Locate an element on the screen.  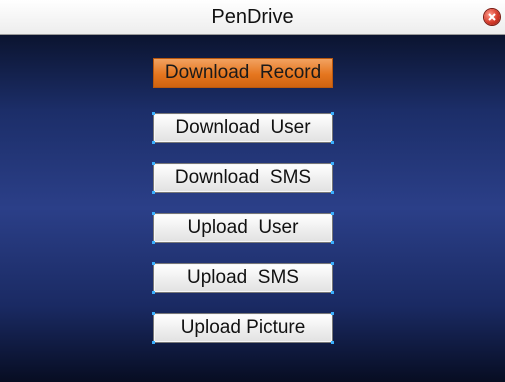
download-record-button: Download Record is located at coordinates (243, 73).